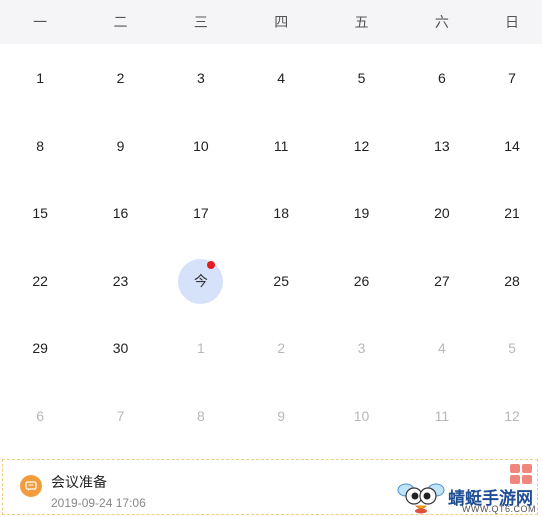  What do you see at coordinates (98, 503) in the screenshot?
I see `event-time: 2019-09-24 17:06` at bounding box center [98, 503].